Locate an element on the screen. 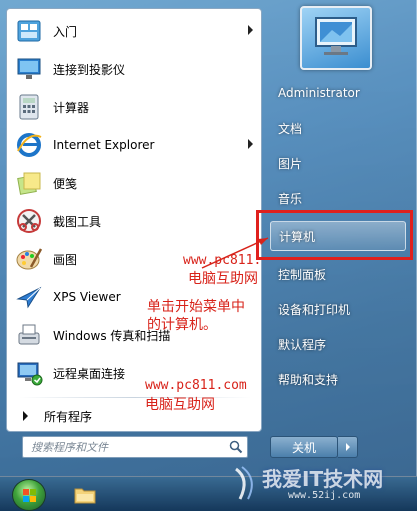 The height and width of the screenshot is (511, 417). program-label: 画图 is located at coordinates (65, 259).